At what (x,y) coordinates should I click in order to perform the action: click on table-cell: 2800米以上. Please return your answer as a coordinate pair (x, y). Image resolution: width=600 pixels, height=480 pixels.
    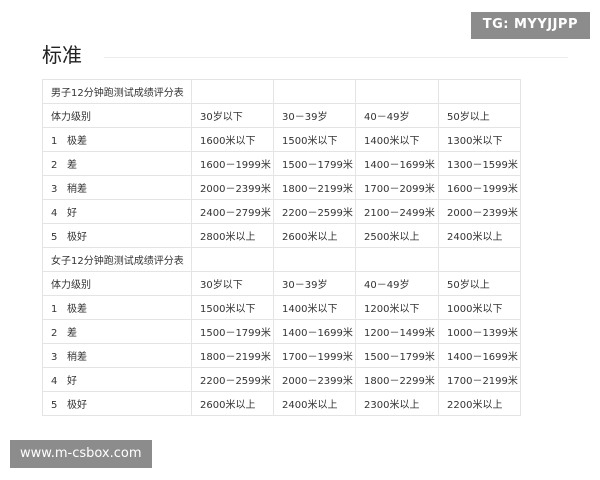
    Looking at the image, I should click on (232, 235).